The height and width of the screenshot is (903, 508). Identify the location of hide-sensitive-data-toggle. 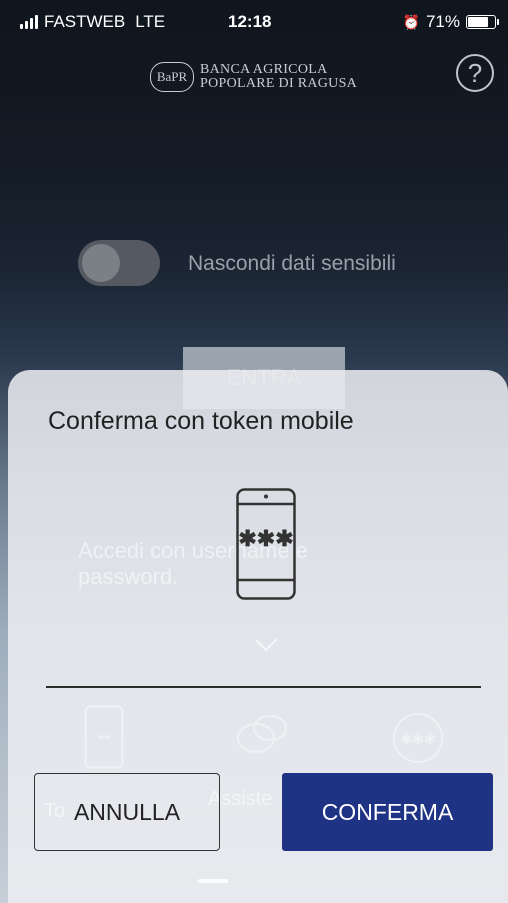
(119, 263).